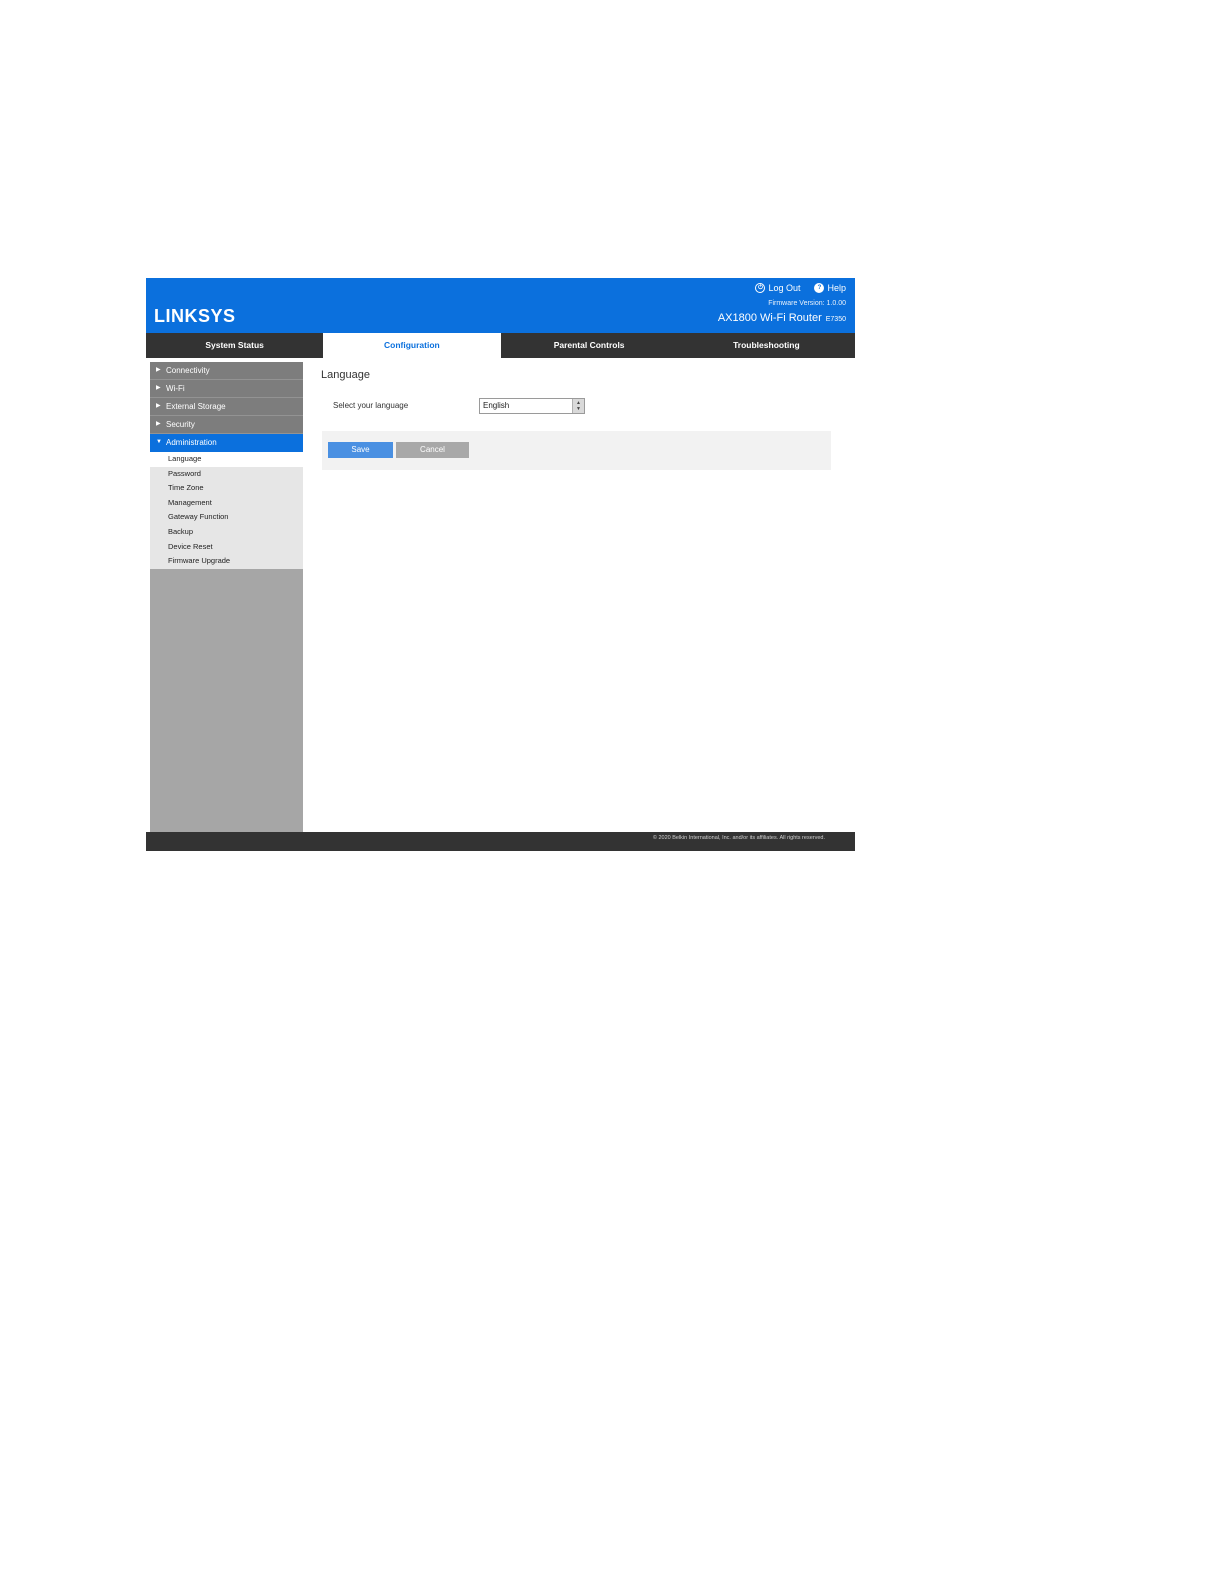  What do you see at coordinates (191, 442) in the screenshot?
I see `sidebar-item-label: Administration` at bounding box center [191, 442].